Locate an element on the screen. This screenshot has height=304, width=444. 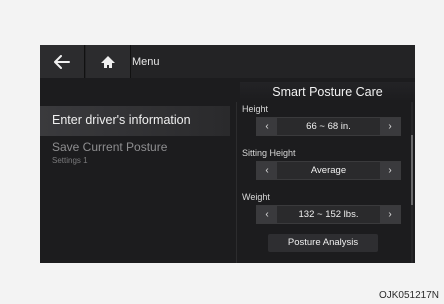
menu-label: Menu is located at coordinates (146, 61).